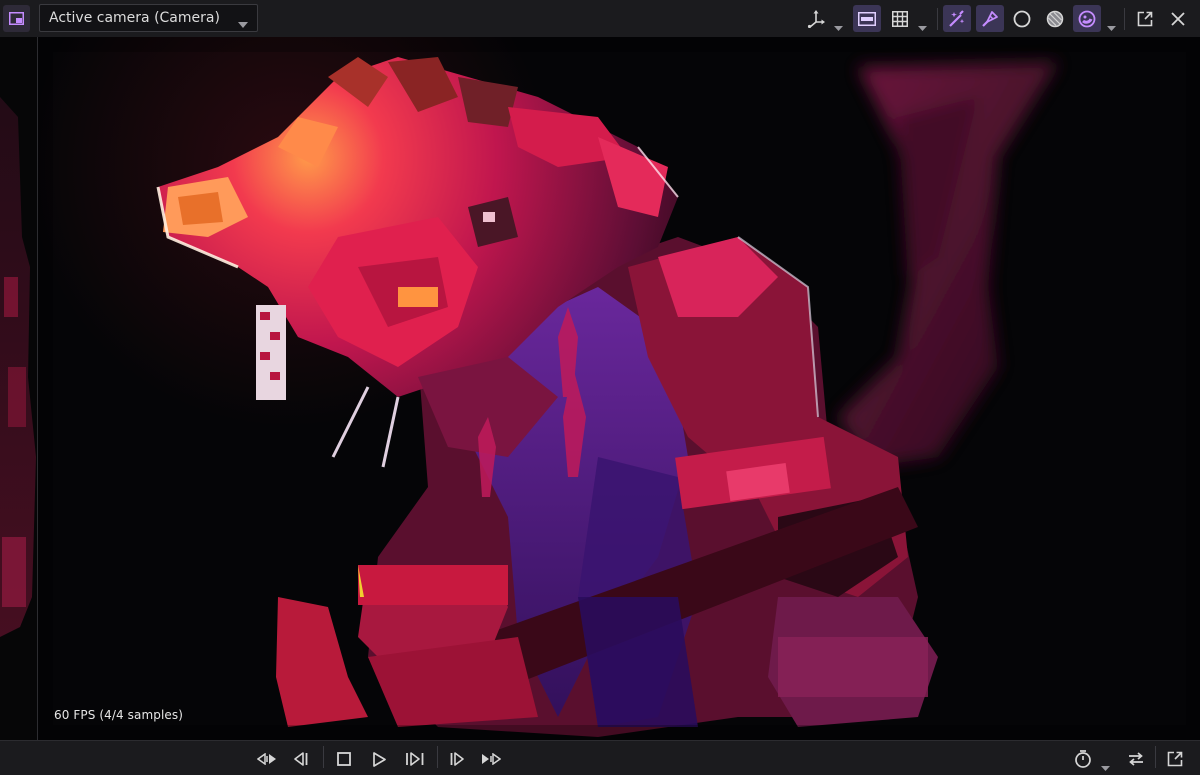 The image size is (1200, 775). What do you see at coordinates (600, 18) in the screenshot?
I see `viewport-toolbar: Active camera (Camera)` at bounding box center [600, 18].